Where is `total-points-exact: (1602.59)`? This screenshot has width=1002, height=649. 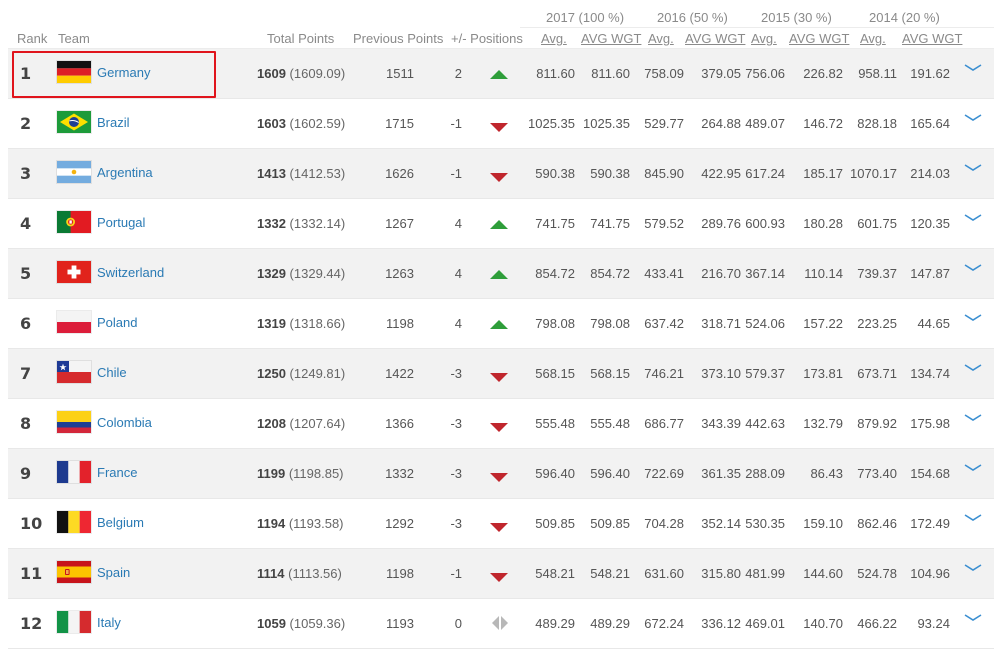
total-points-exact: (1602.59) is located at coordinates (317, 123).